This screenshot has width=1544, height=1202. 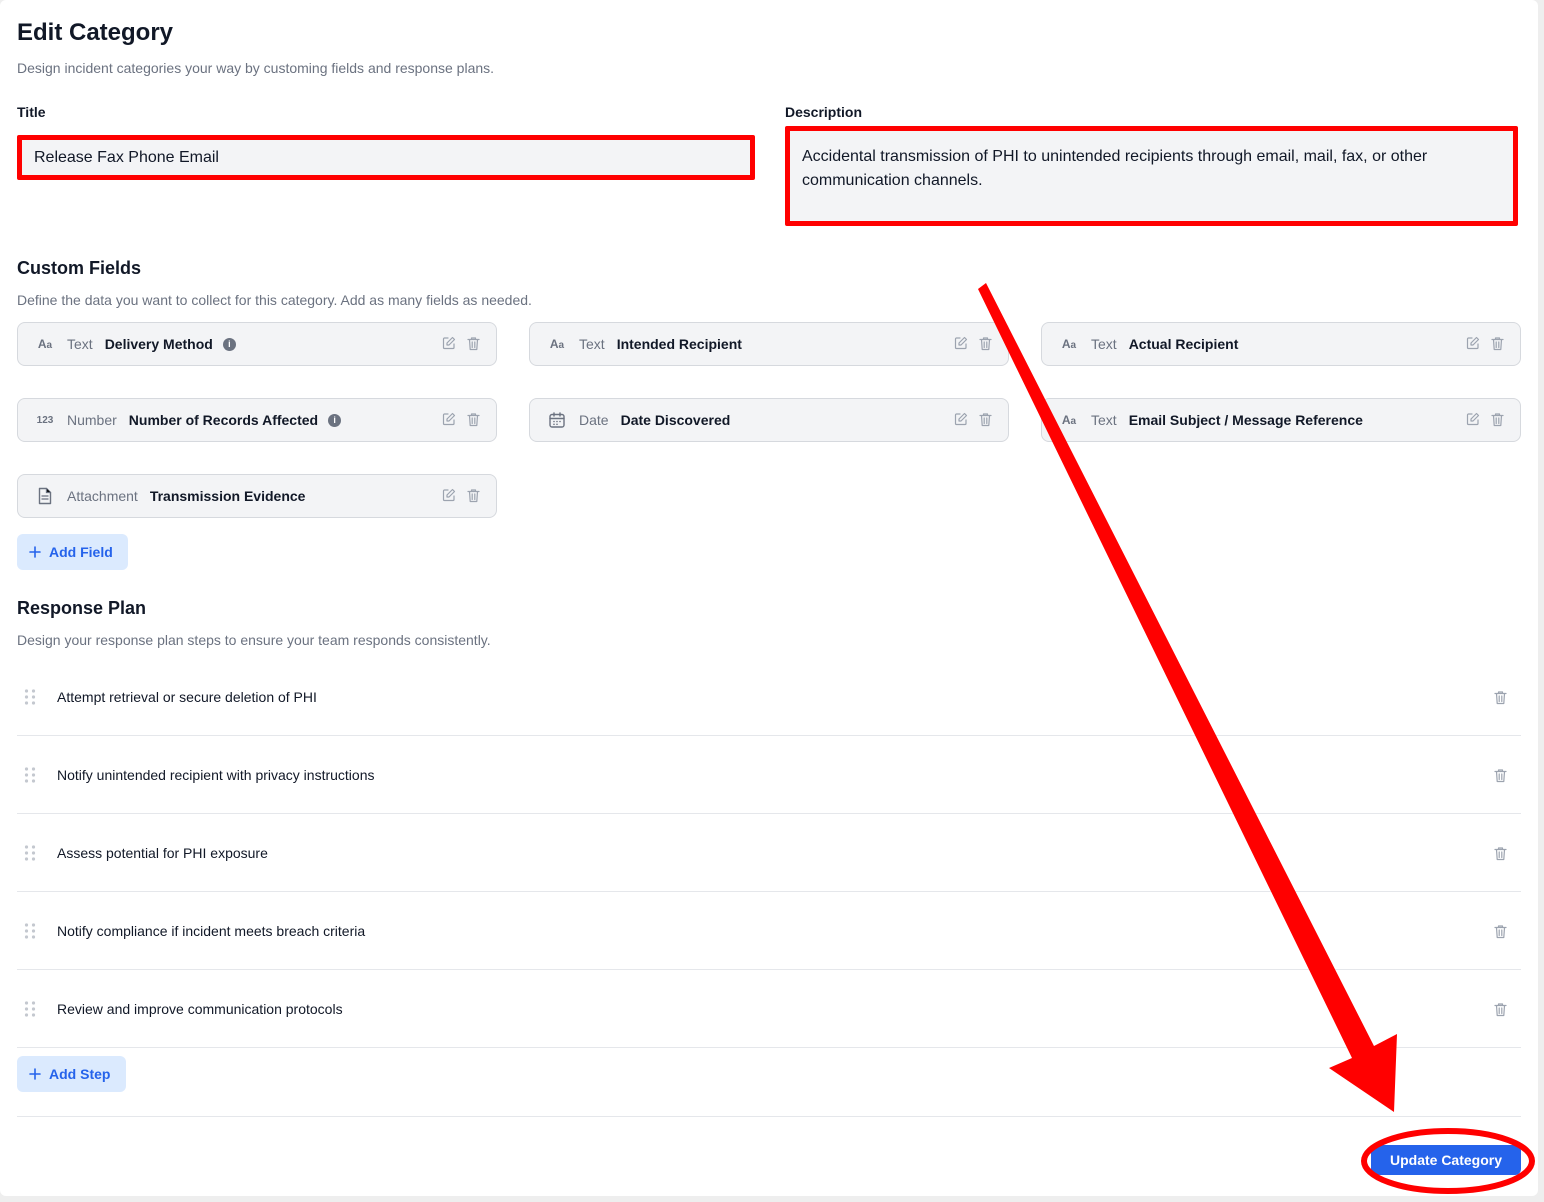 I want to click on field-type-label: Date, so click(x=594, y=420).